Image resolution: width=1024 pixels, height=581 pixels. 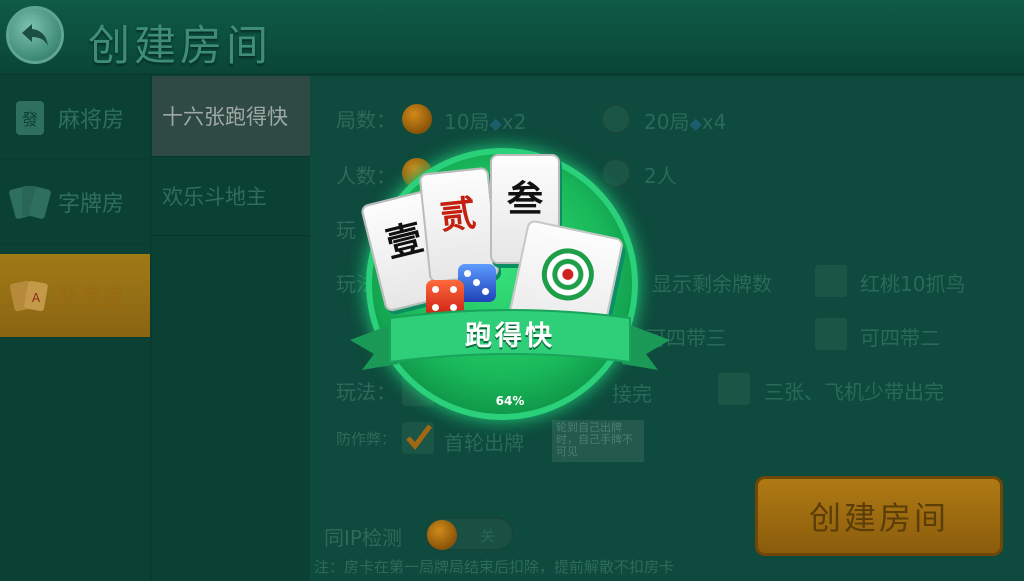 I want to click on rounds-label: 局数：, so click(x=366, y=120).